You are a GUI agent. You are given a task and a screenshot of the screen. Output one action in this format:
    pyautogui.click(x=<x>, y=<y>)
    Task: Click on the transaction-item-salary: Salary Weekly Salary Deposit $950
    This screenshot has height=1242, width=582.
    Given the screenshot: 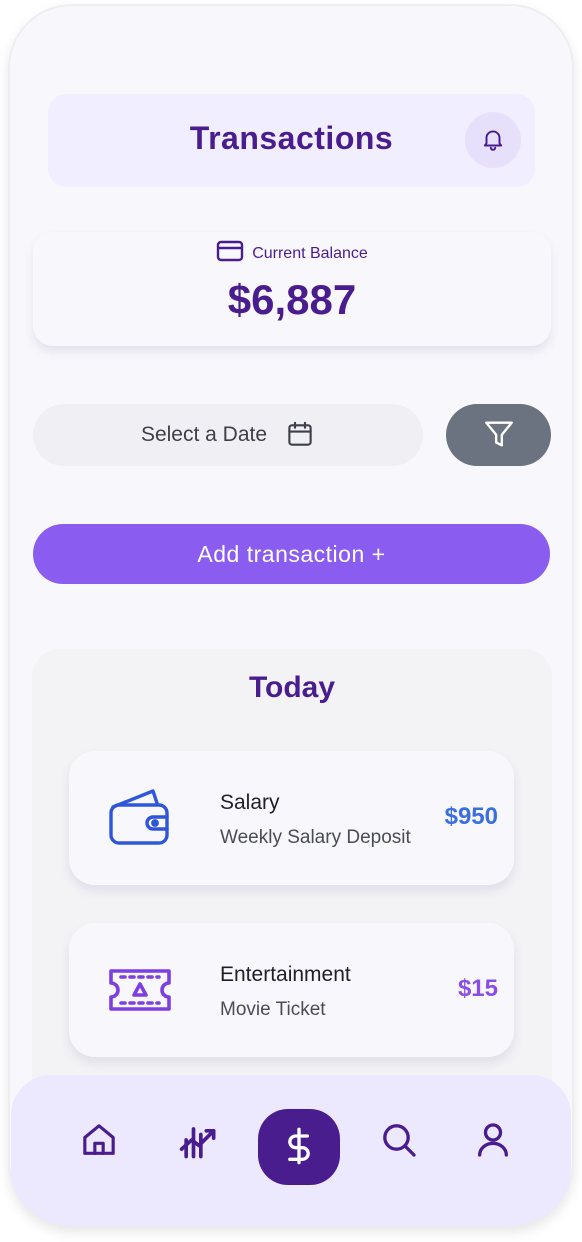 What is the action you would take?
    pyautogui.click(x=291, y=818)
    